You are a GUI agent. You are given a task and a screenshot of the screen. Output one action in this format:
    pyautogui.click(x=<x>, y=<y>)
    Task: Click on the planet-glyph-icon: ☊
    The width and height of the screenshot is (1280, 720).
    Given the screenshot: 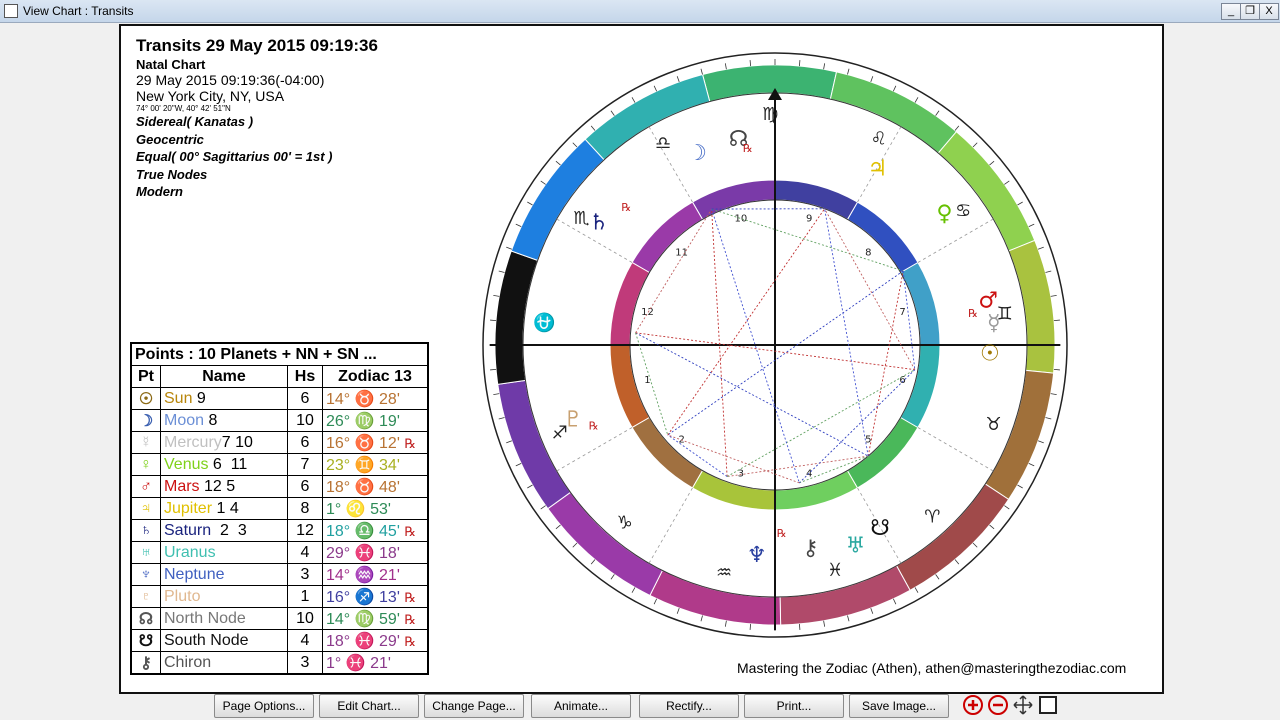 What is the action you would take?
    pyautogui.click(x=145, y=618)
    